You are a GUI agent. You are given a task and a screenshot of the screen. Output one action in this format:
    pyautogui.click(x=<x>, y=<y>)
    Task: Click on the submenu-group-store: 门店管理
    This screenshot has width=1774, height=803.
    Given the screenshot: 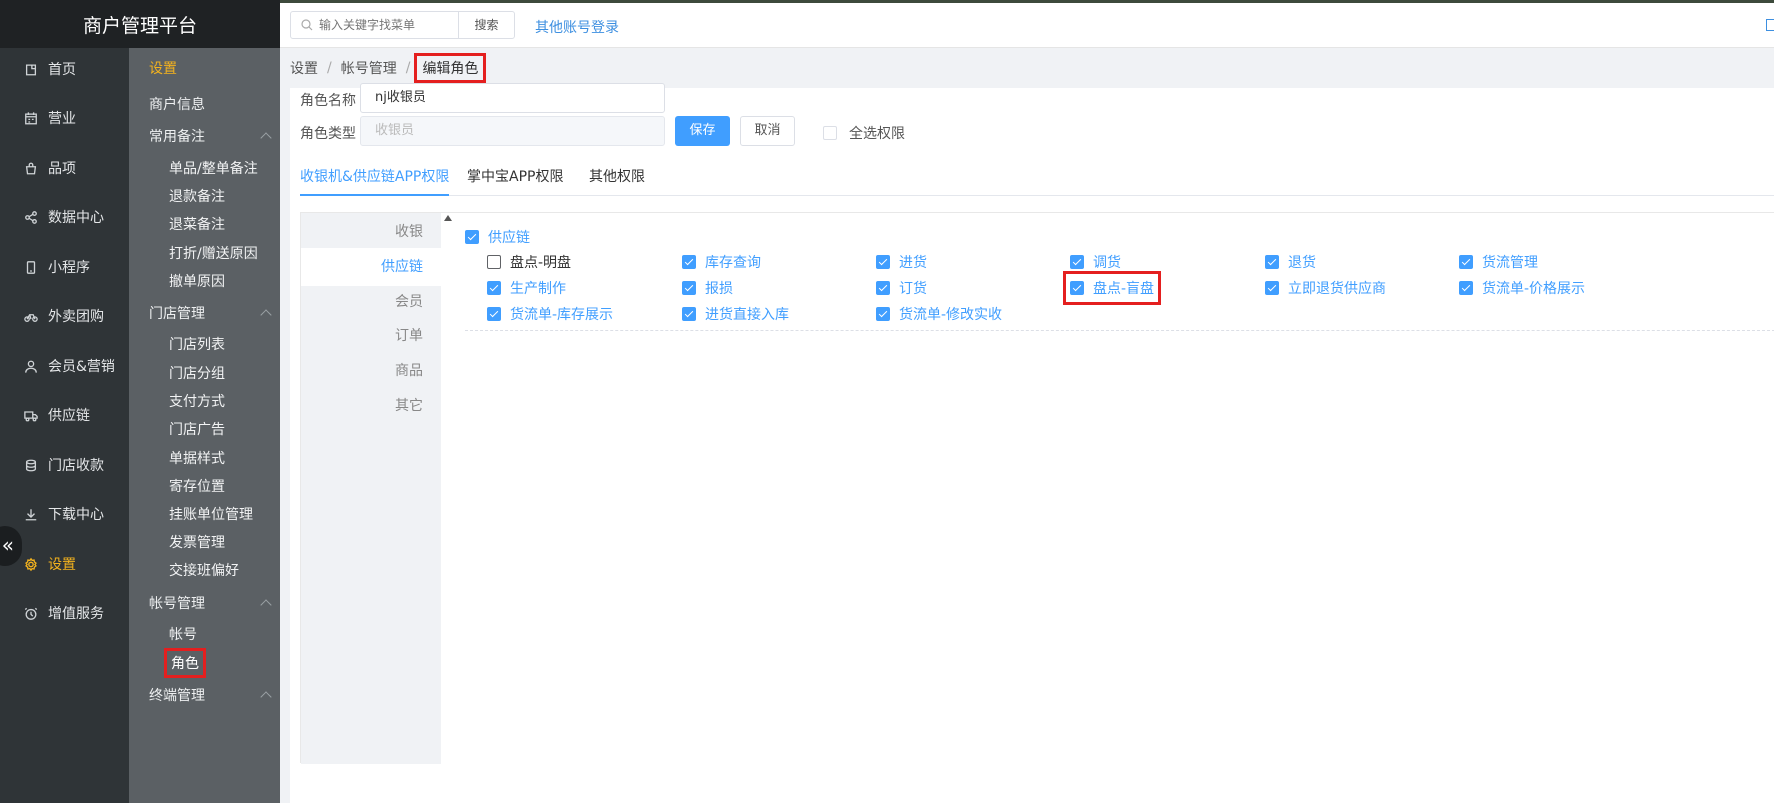 What is the action you would take?
    pyautogui.click(x=210, y=313)
    